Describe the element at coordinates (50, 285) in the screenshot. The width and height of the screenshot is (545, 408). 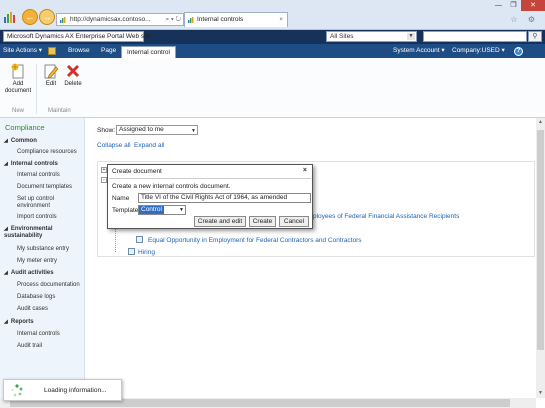
I see `ql-item-process-documentation: Process documentation` at that location.